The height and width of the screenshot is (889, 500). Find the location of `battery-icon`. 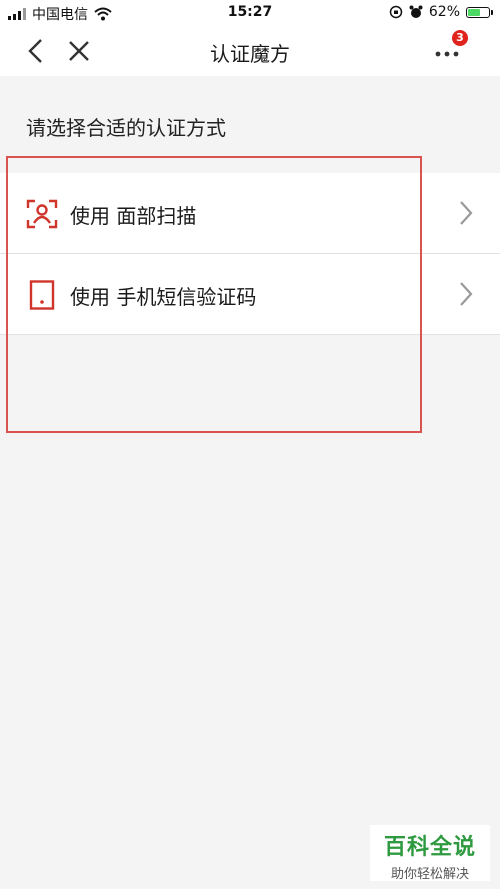

battery-icon is located at coordinates (479, 12).